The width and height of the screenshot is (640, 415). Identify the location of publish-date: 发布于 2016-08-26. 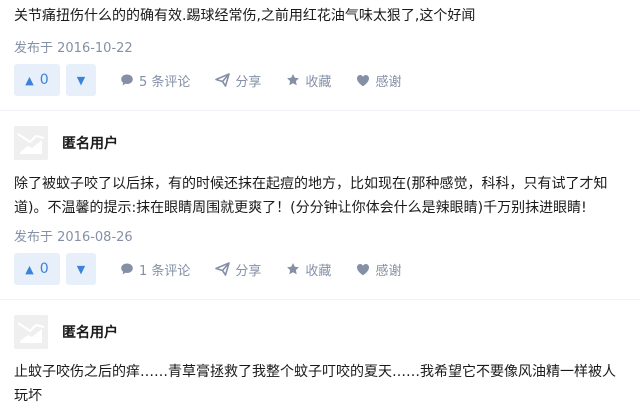
(73, 235).